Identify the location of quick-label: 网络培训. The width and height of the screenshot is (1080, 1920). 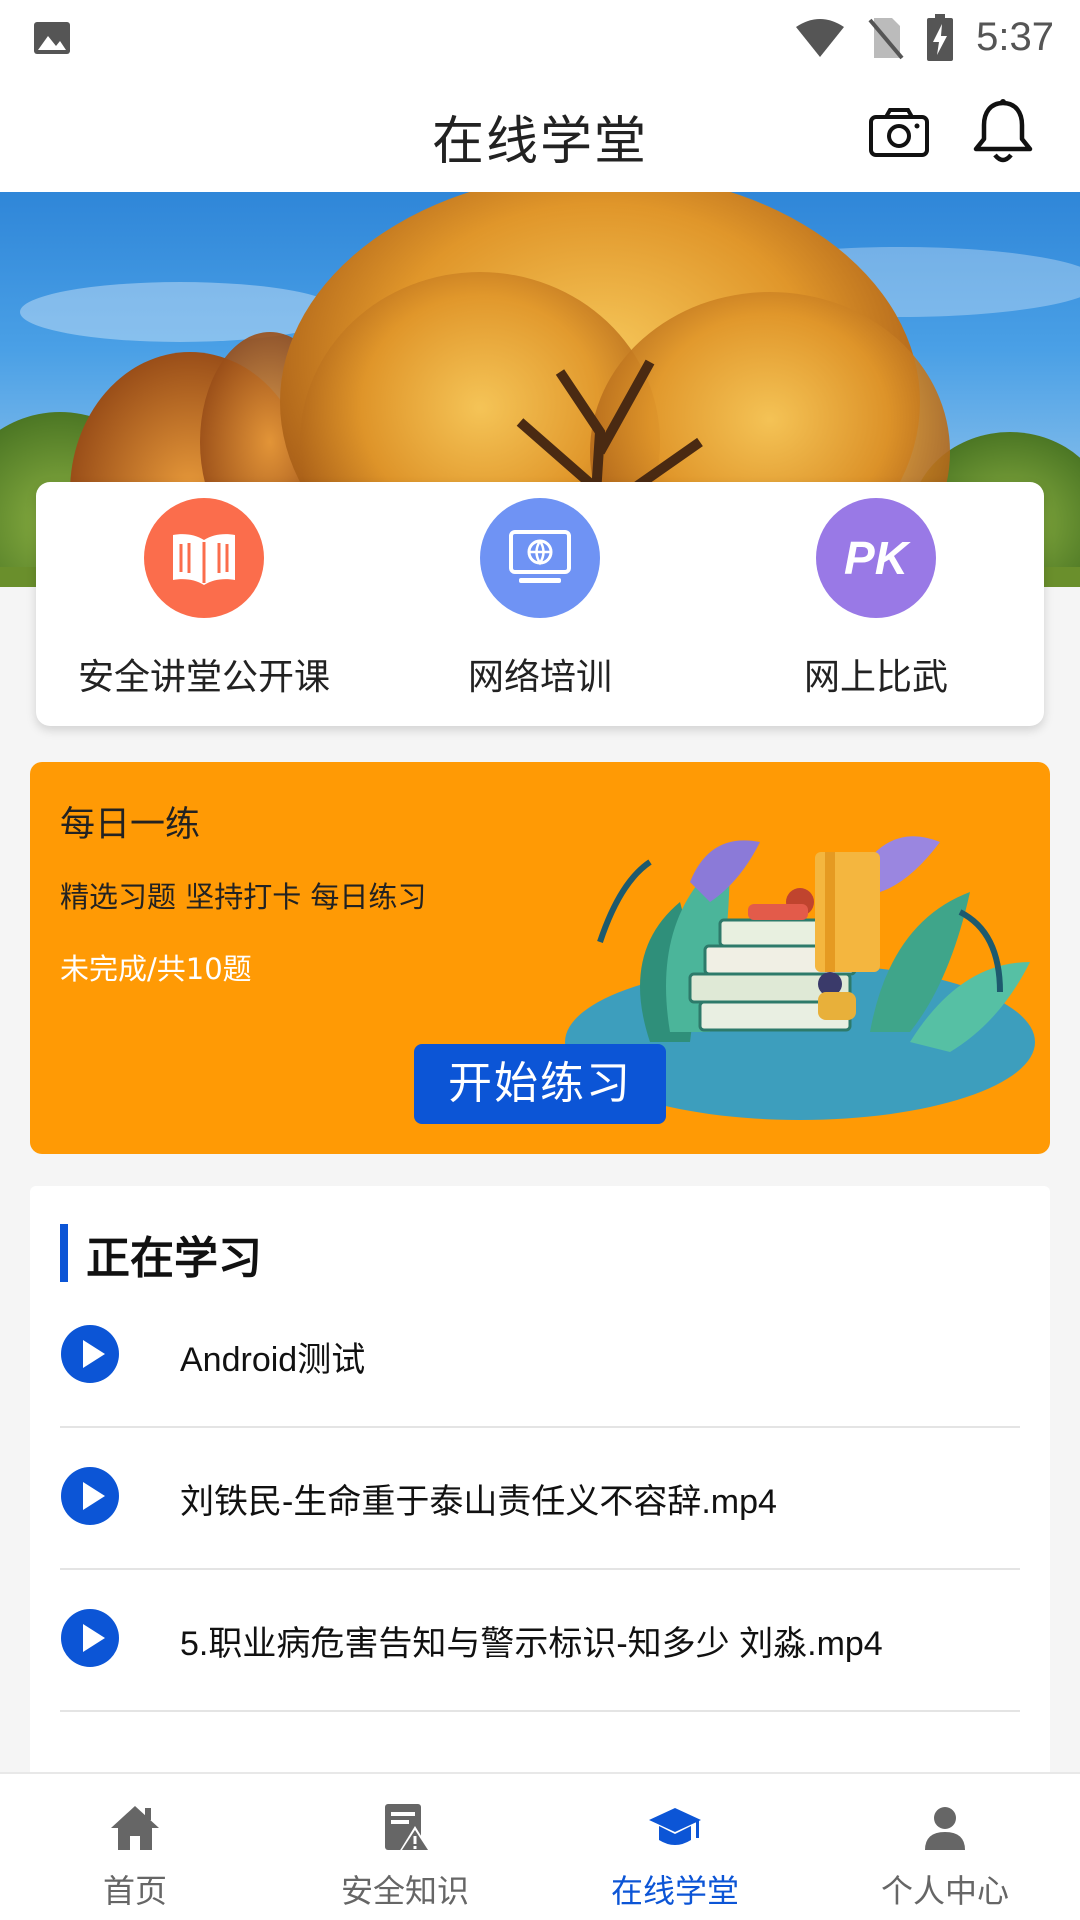
(539, 677).